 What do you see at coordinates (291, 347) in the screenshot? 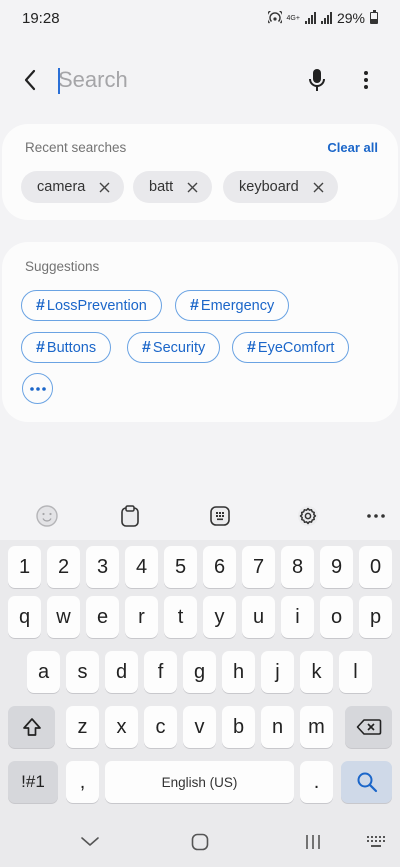
I see `suggestion-tag-eyecomfort: # EyeComfort` at bounding box center [291, 347].